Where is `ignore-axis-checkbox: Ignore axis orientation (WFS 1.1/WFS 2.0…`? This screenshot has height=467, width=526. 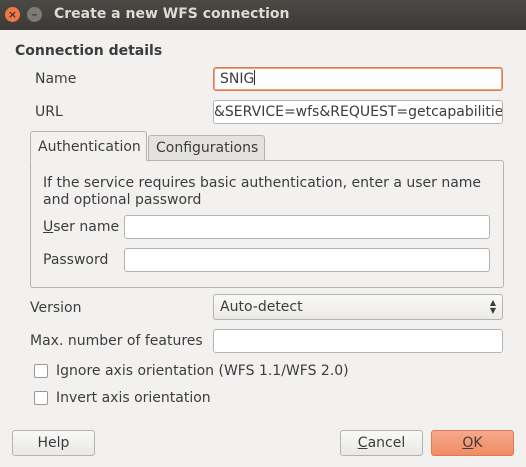 ignore-axis-checkbox: Ignore axis orientation (WFS 1.1/WFS 2.0… is located at coordinates (191, 371).